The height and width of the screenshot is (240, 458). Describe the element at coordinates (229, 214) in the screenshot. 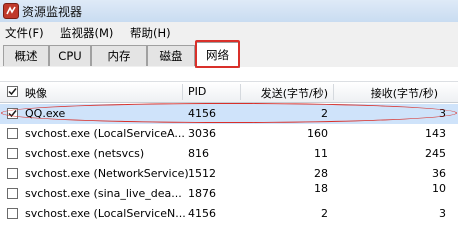

I see `table-row: svchost.exe (LocalServiceN... 4156 2 3` at that location.